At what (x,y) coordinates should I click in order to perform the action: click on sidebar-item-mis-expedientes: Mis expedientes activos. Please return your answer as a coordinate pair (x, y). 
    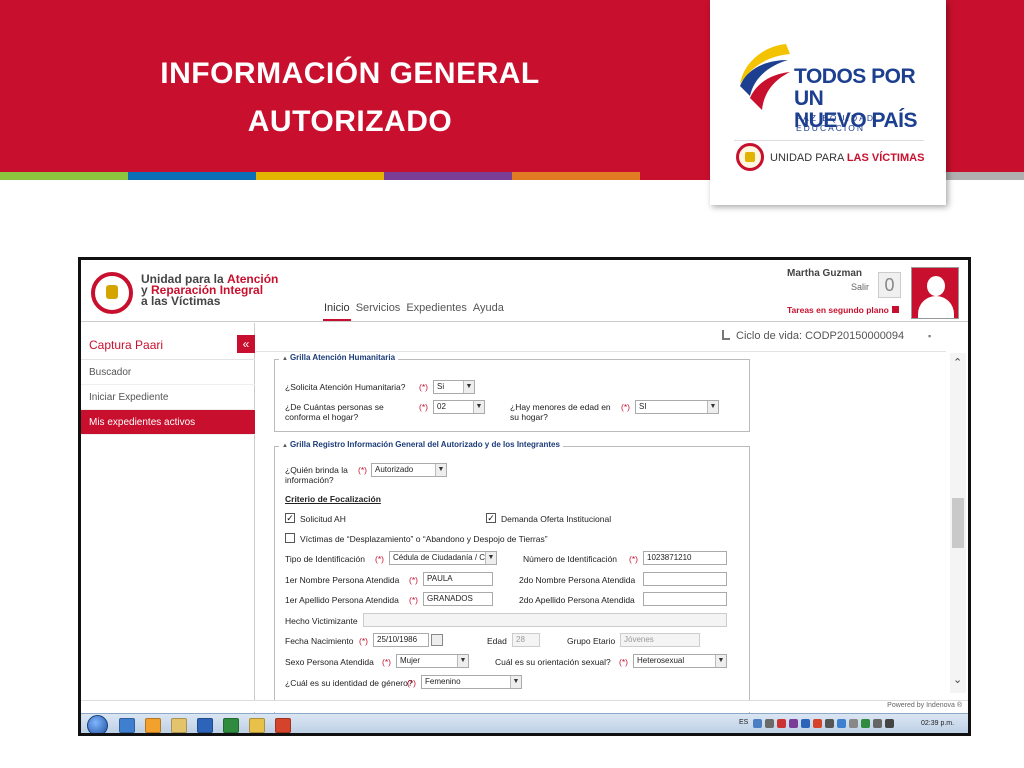
    Looking at the image, I should click on (168, 422).